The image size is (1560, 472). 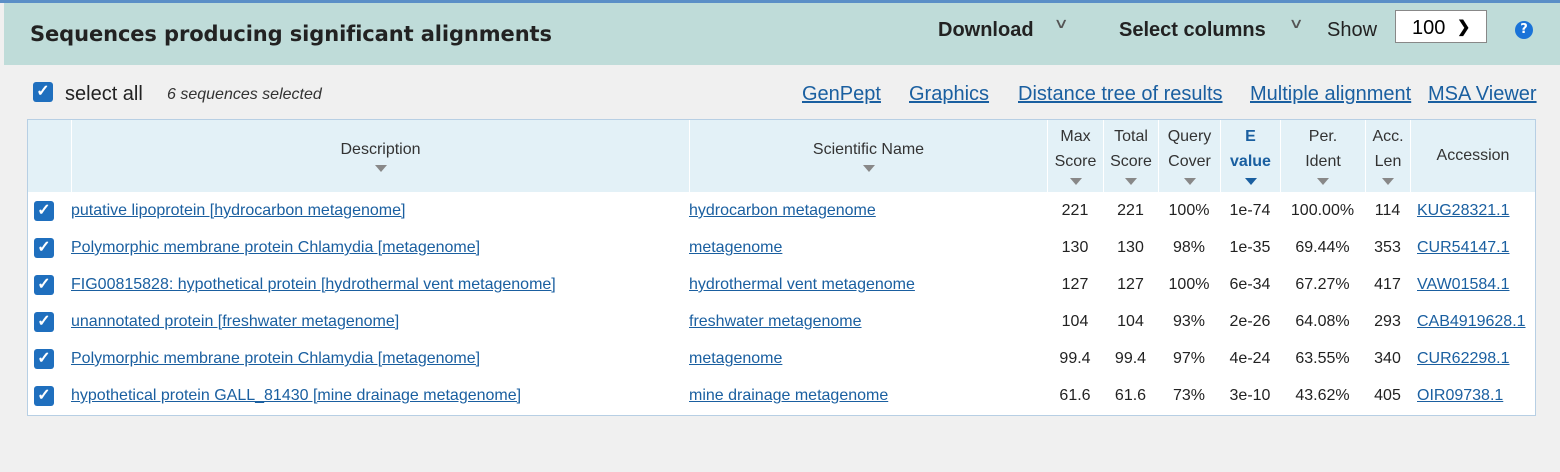 What do you see at coordinates (1472, 321) in the screenshot?
I see `cell-accession-link: CAB4919628.1` at bounding box center [1472, 321].